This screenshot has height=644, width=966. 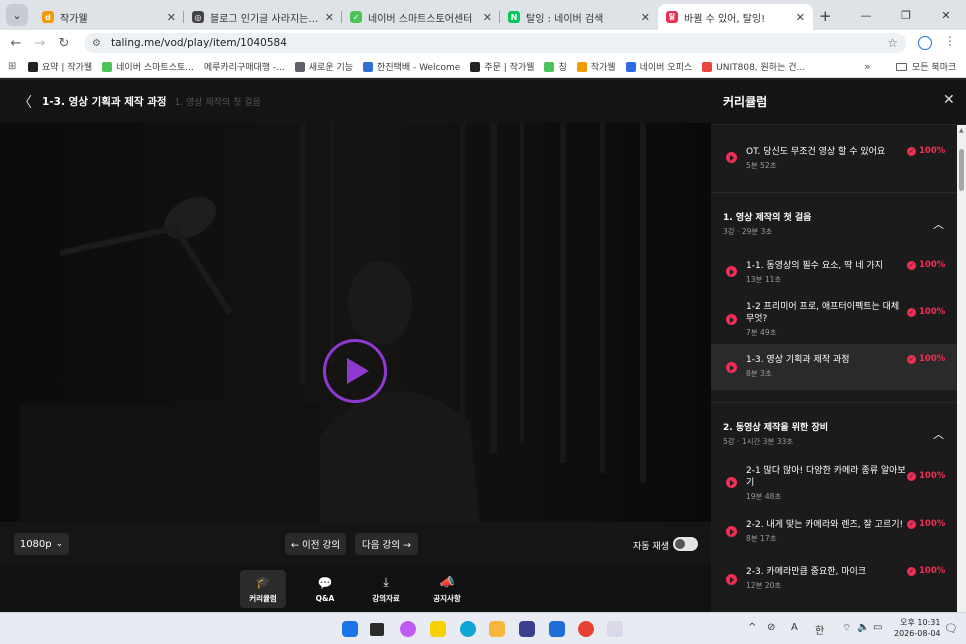 What do you see at coordinates (794, 627) in the screenshot?
I see `ime-mode: A` at bounding box center [794, 627].